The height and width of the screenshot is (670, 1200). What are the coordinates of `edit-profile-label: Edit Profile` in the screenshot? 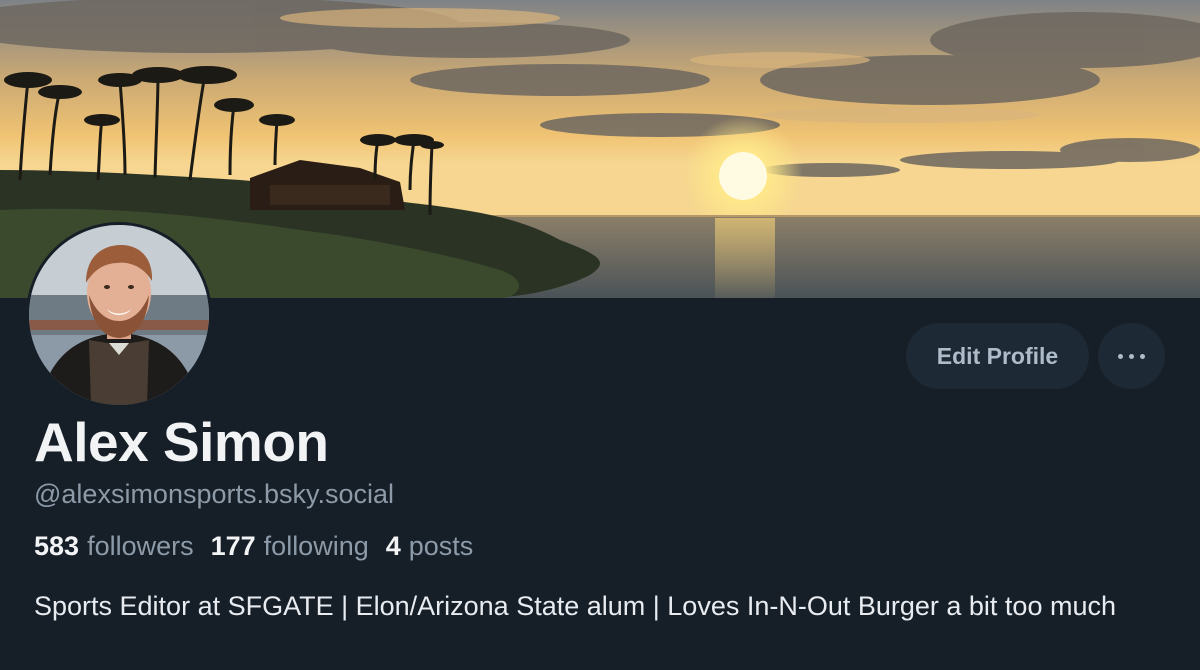 It's located at (997, 355).